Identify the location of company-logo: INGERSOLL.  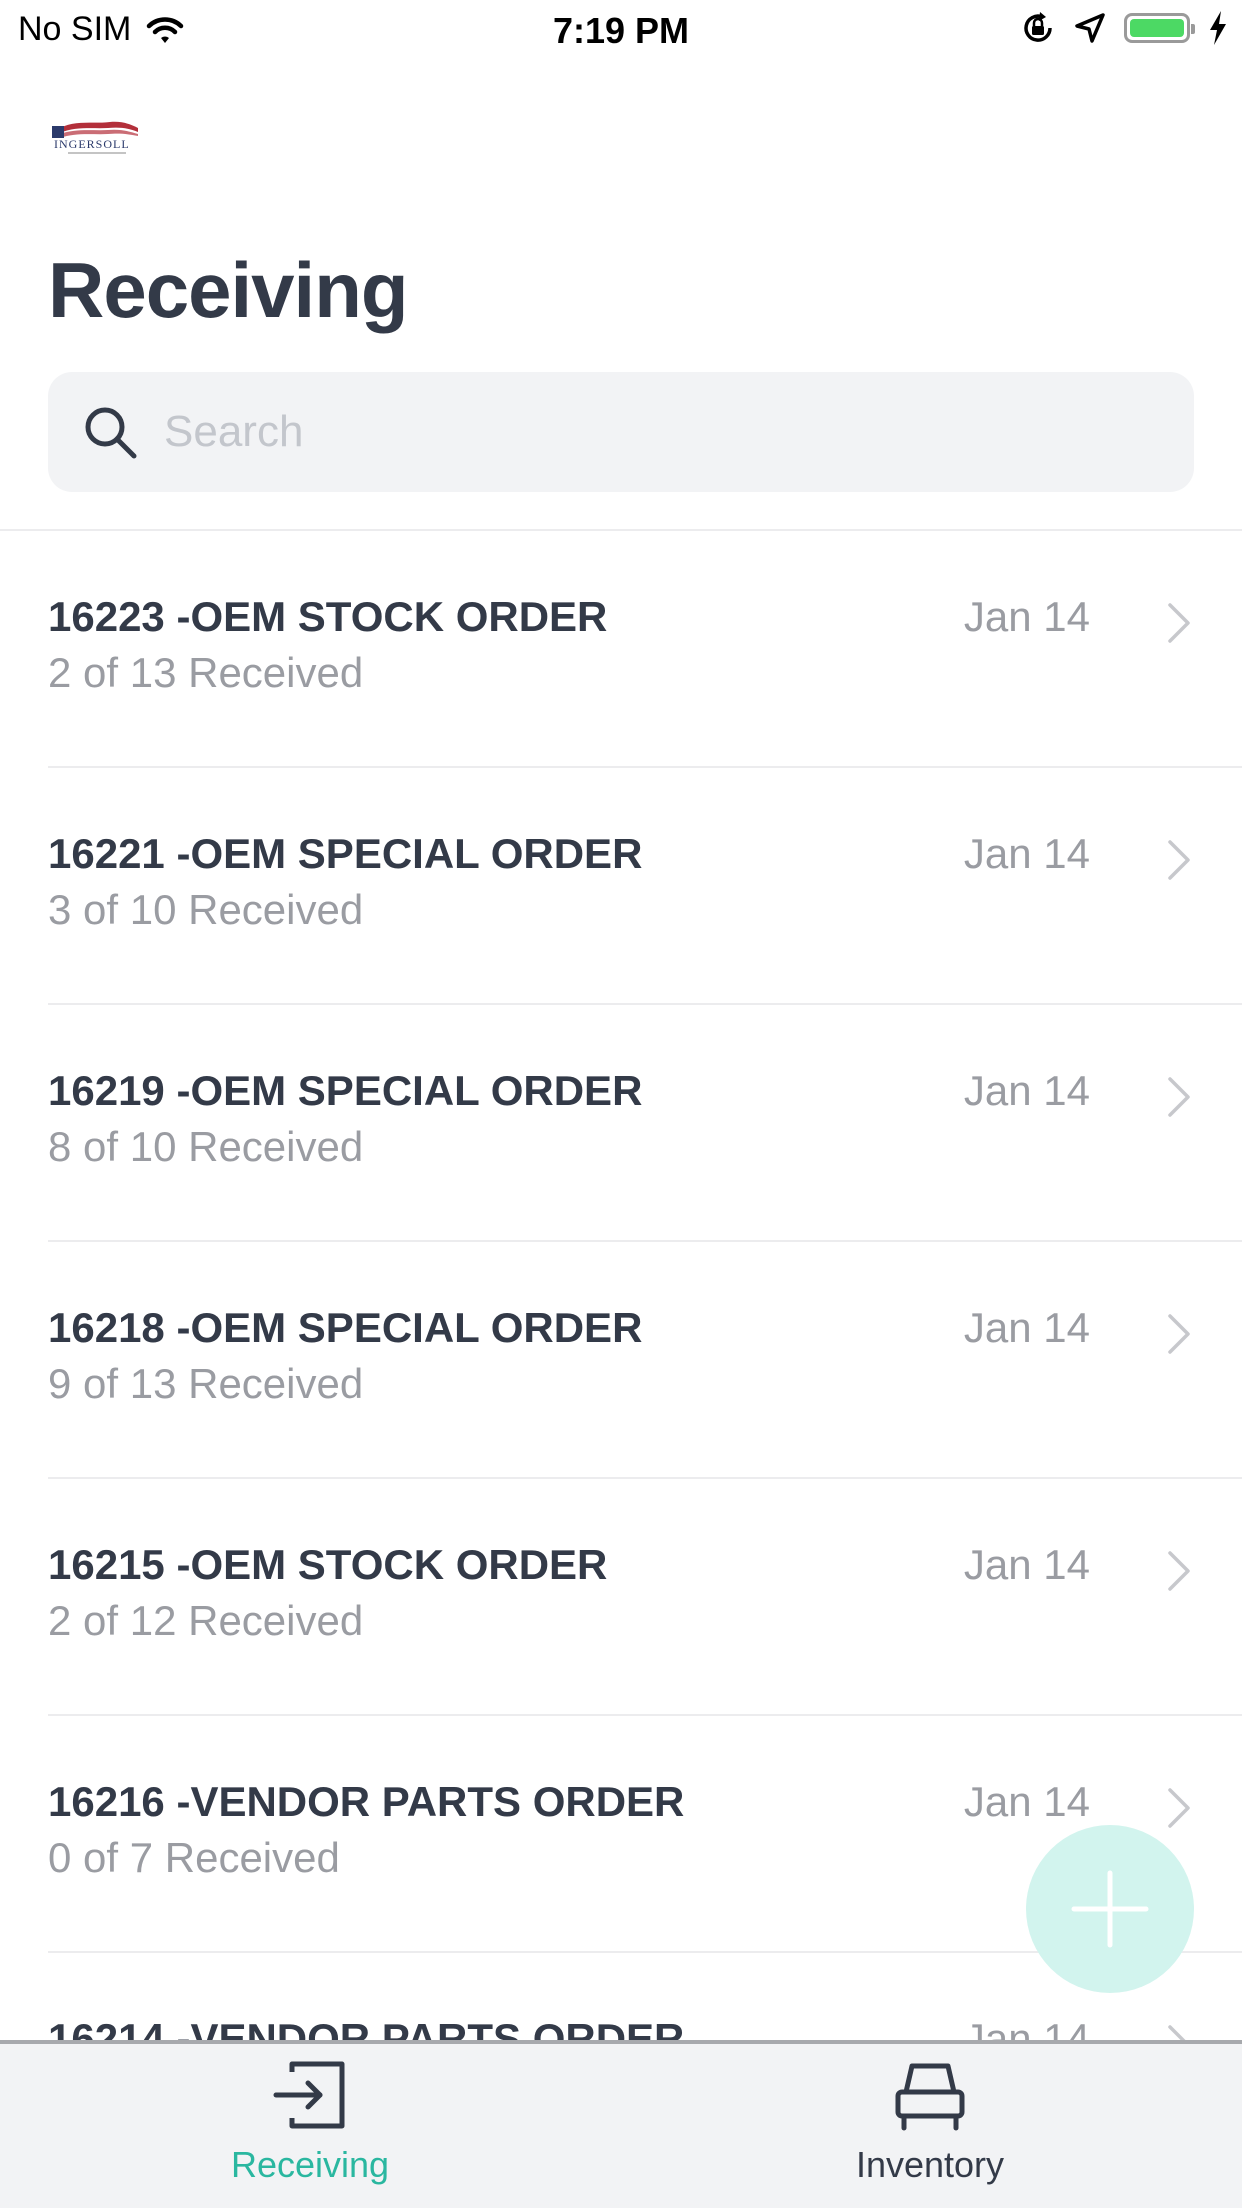
(95, 137).